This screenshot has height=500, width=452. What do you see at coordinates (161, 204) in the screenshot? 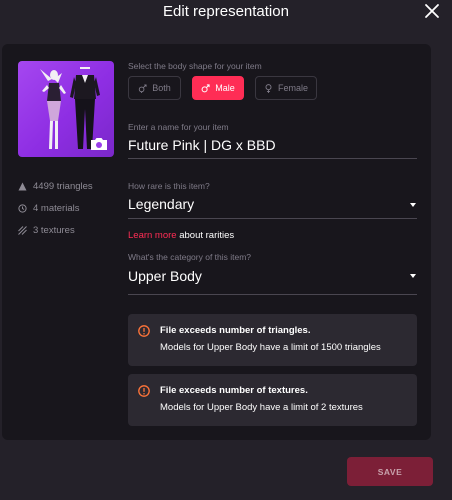
I see `rarity-select: Legendary` at bounding box center [161, 204].